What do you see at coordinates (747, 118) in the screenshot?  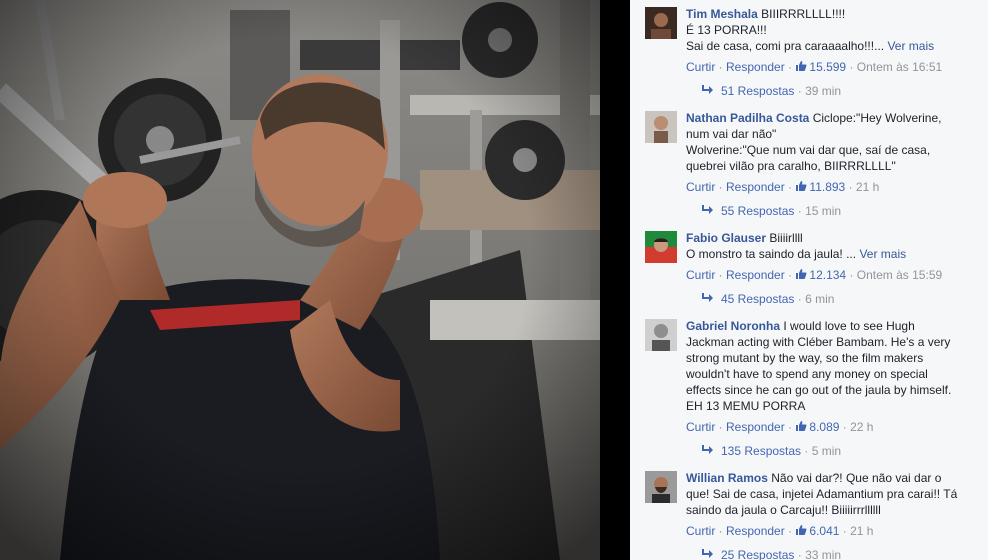 I see `comment-author: Nathan Padilha Costa` at bounding box center [747, 118].